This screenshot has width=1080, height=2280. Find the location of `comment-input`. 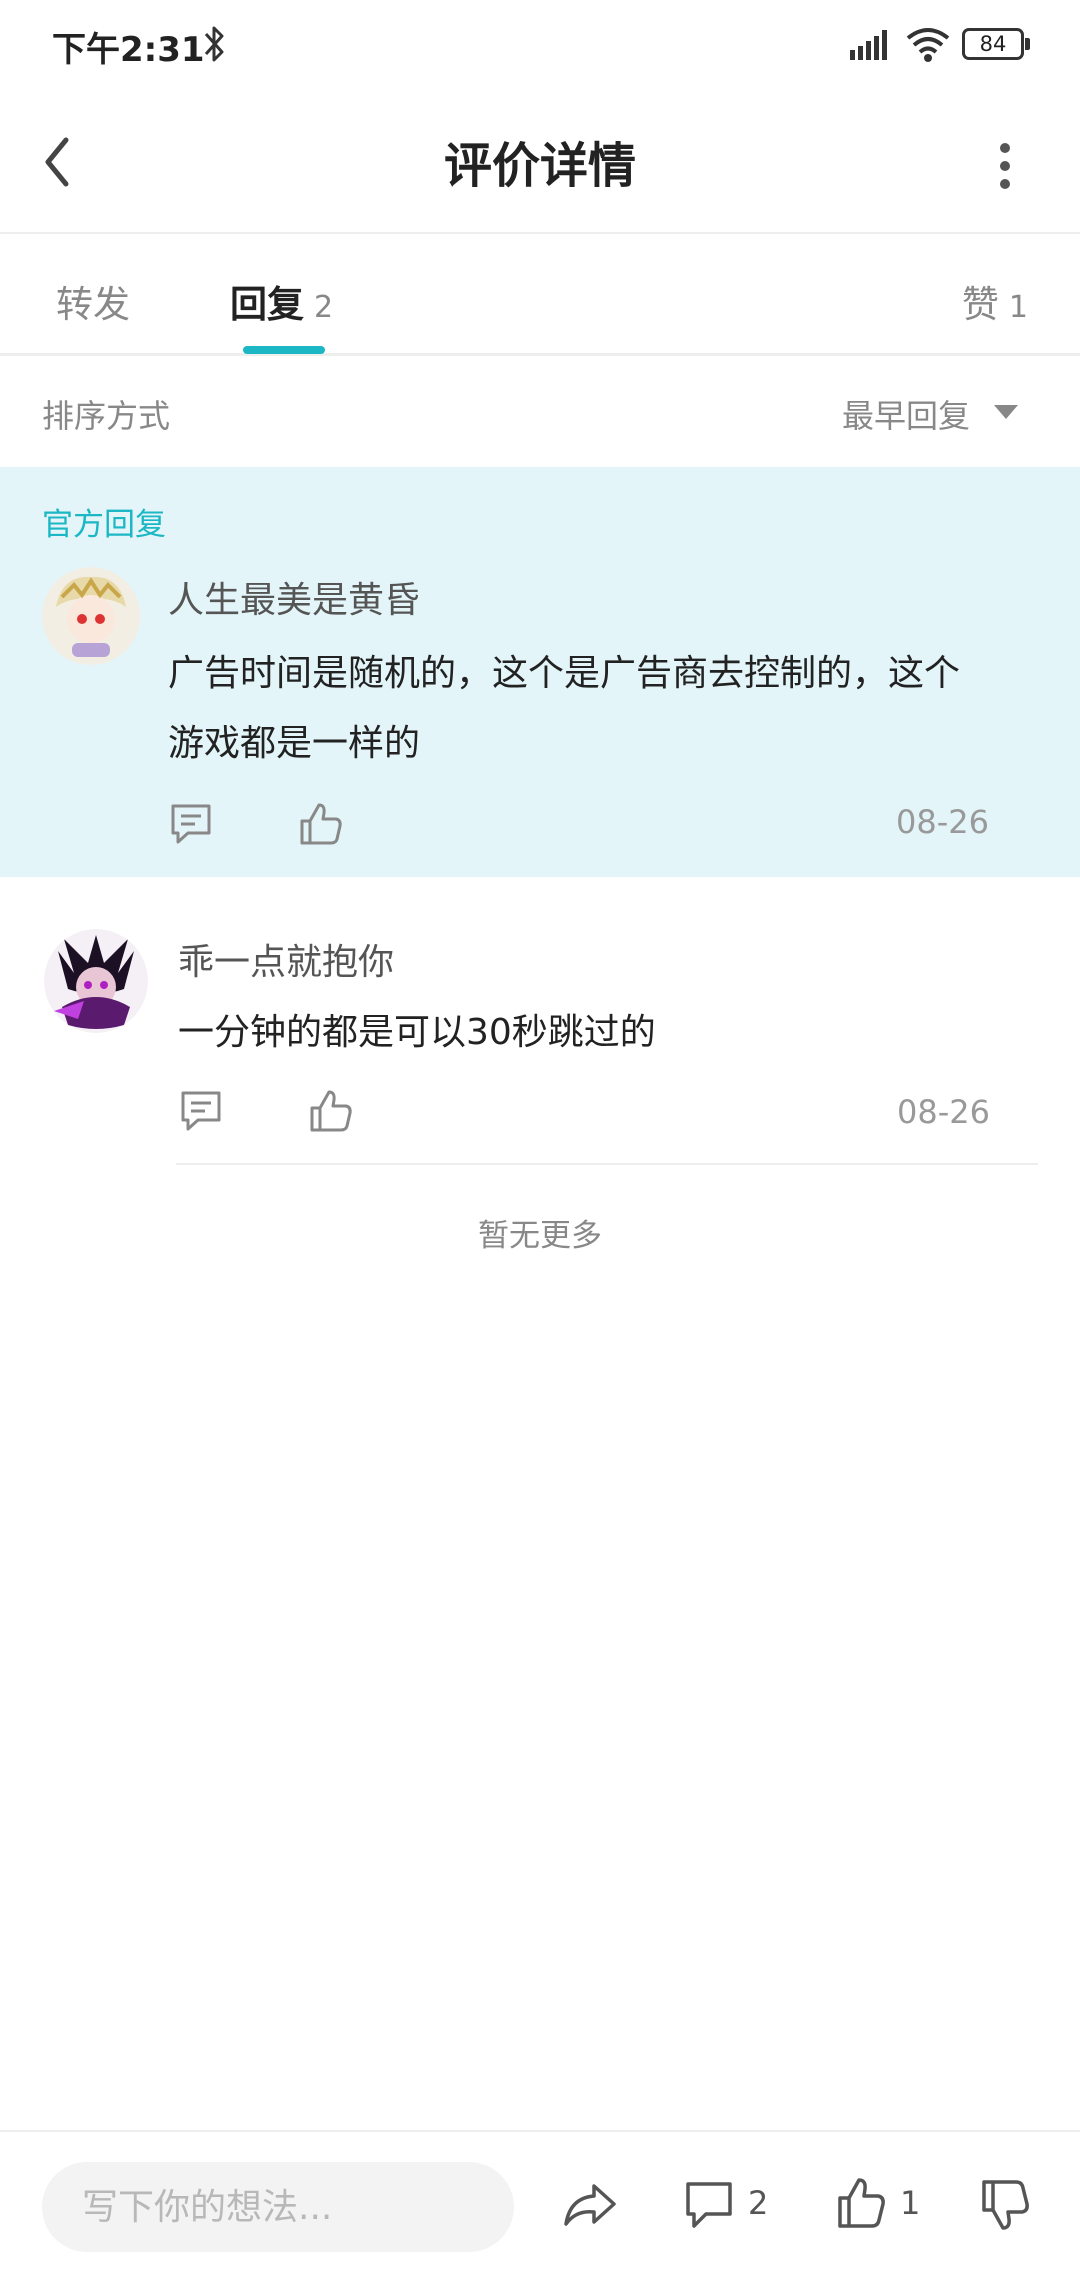

comment-input is located at coordinates (278, 2207).